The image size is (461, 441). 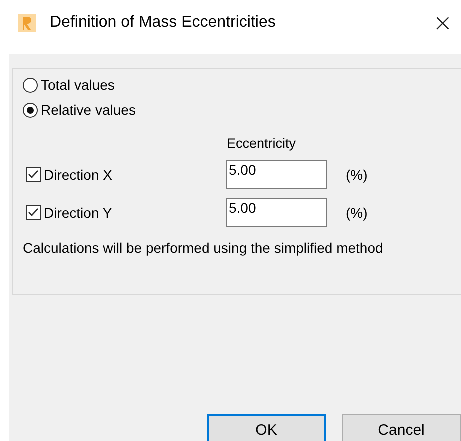 What do you see at coordinates (78, 174) in the screenshot?
I see `checkbox-label: Direction X` at bounding box center [78, 174].